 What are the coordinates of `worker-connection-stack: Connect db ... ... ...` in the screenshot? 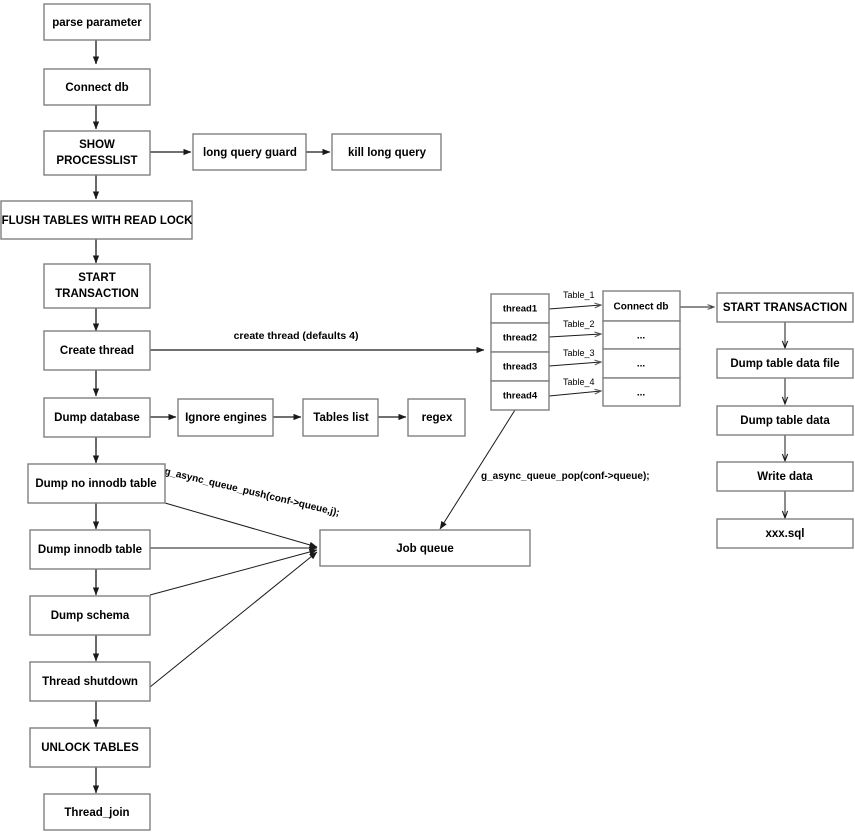 It's located at (641, 348).